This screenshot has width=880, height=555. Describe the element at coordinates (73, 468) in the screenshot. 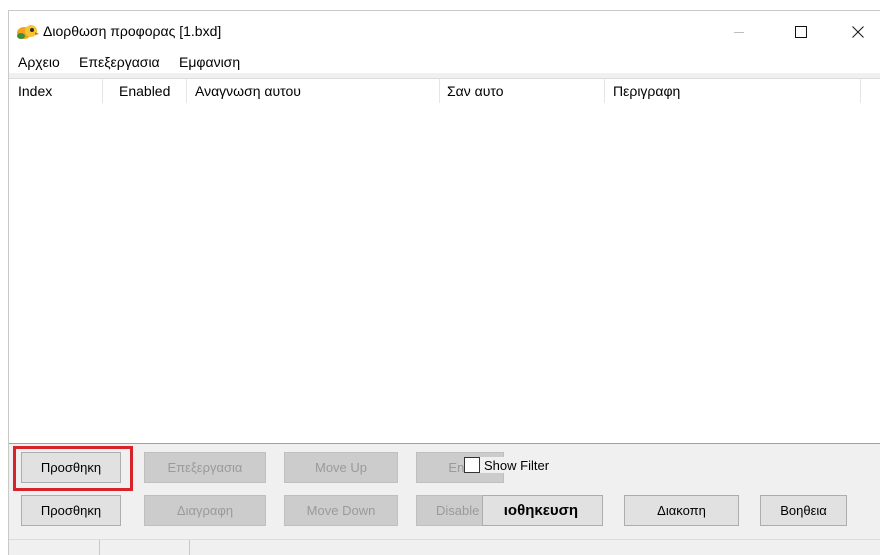

I see `highlight-annotation` at that location.